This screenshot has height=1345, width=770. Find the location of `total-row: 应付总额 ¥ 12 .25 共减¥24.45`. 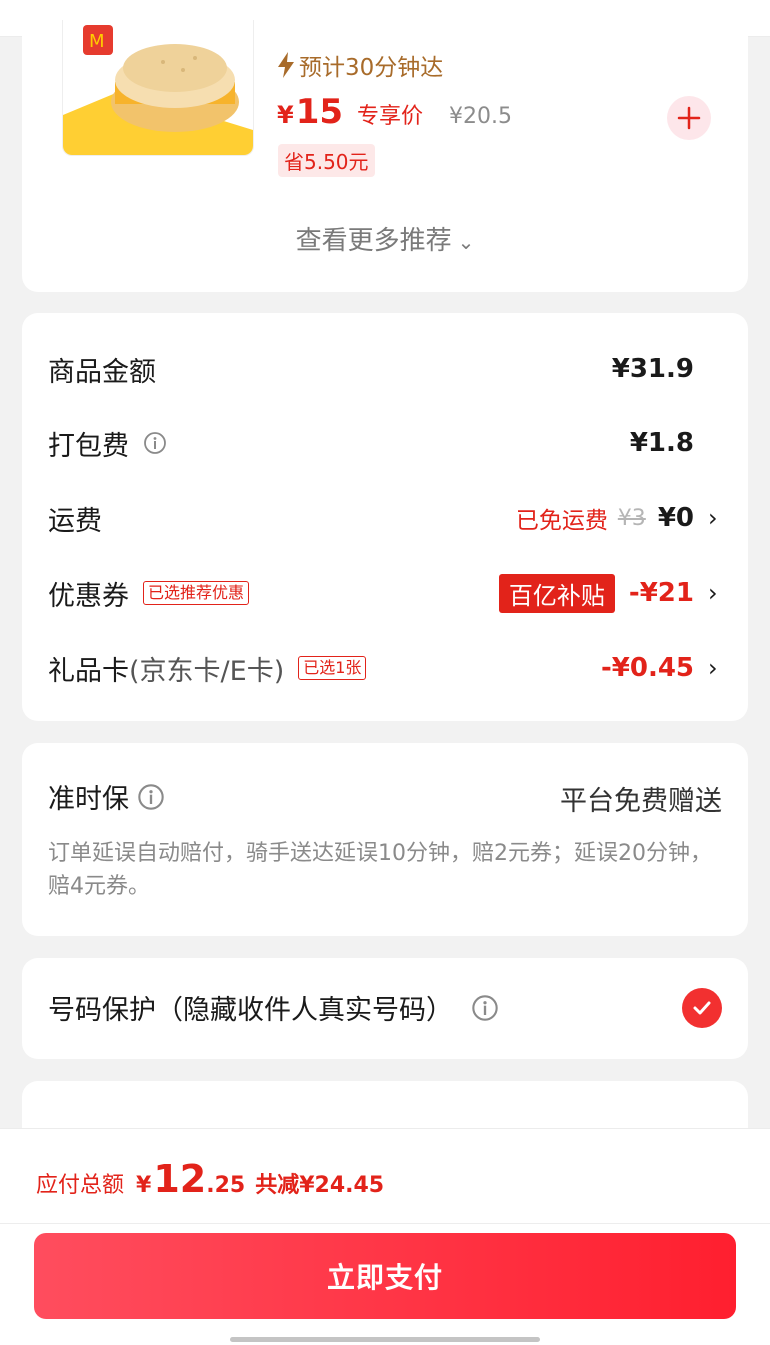

total-row: 应付总额 ¥ 12 .25 共减¥24.45 is located at coordinates (210, 1179).